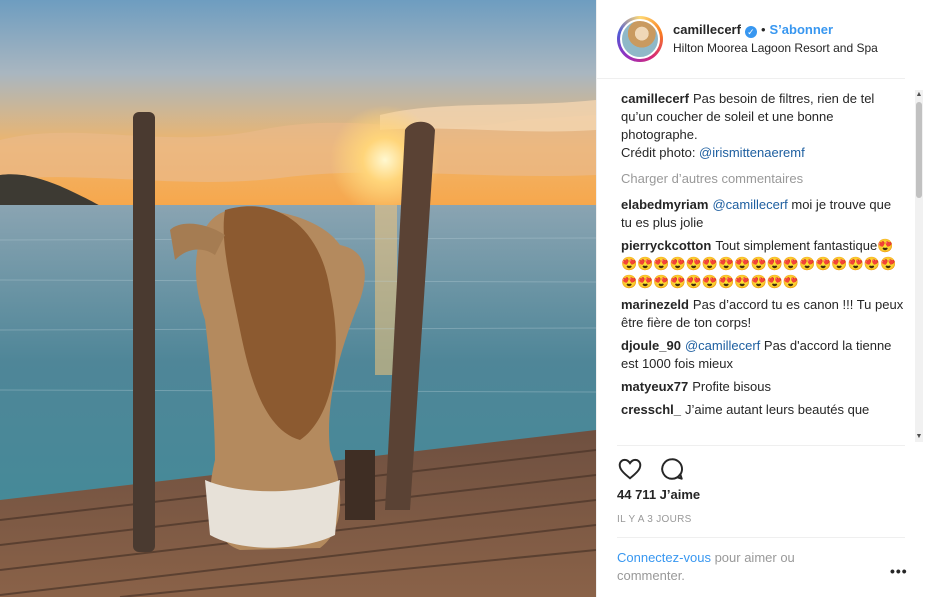 This screenshot has height=597, width=925. I want to click on comment-item: cresschl_ J’aime autant leurs beautés que, so click(763, 410).